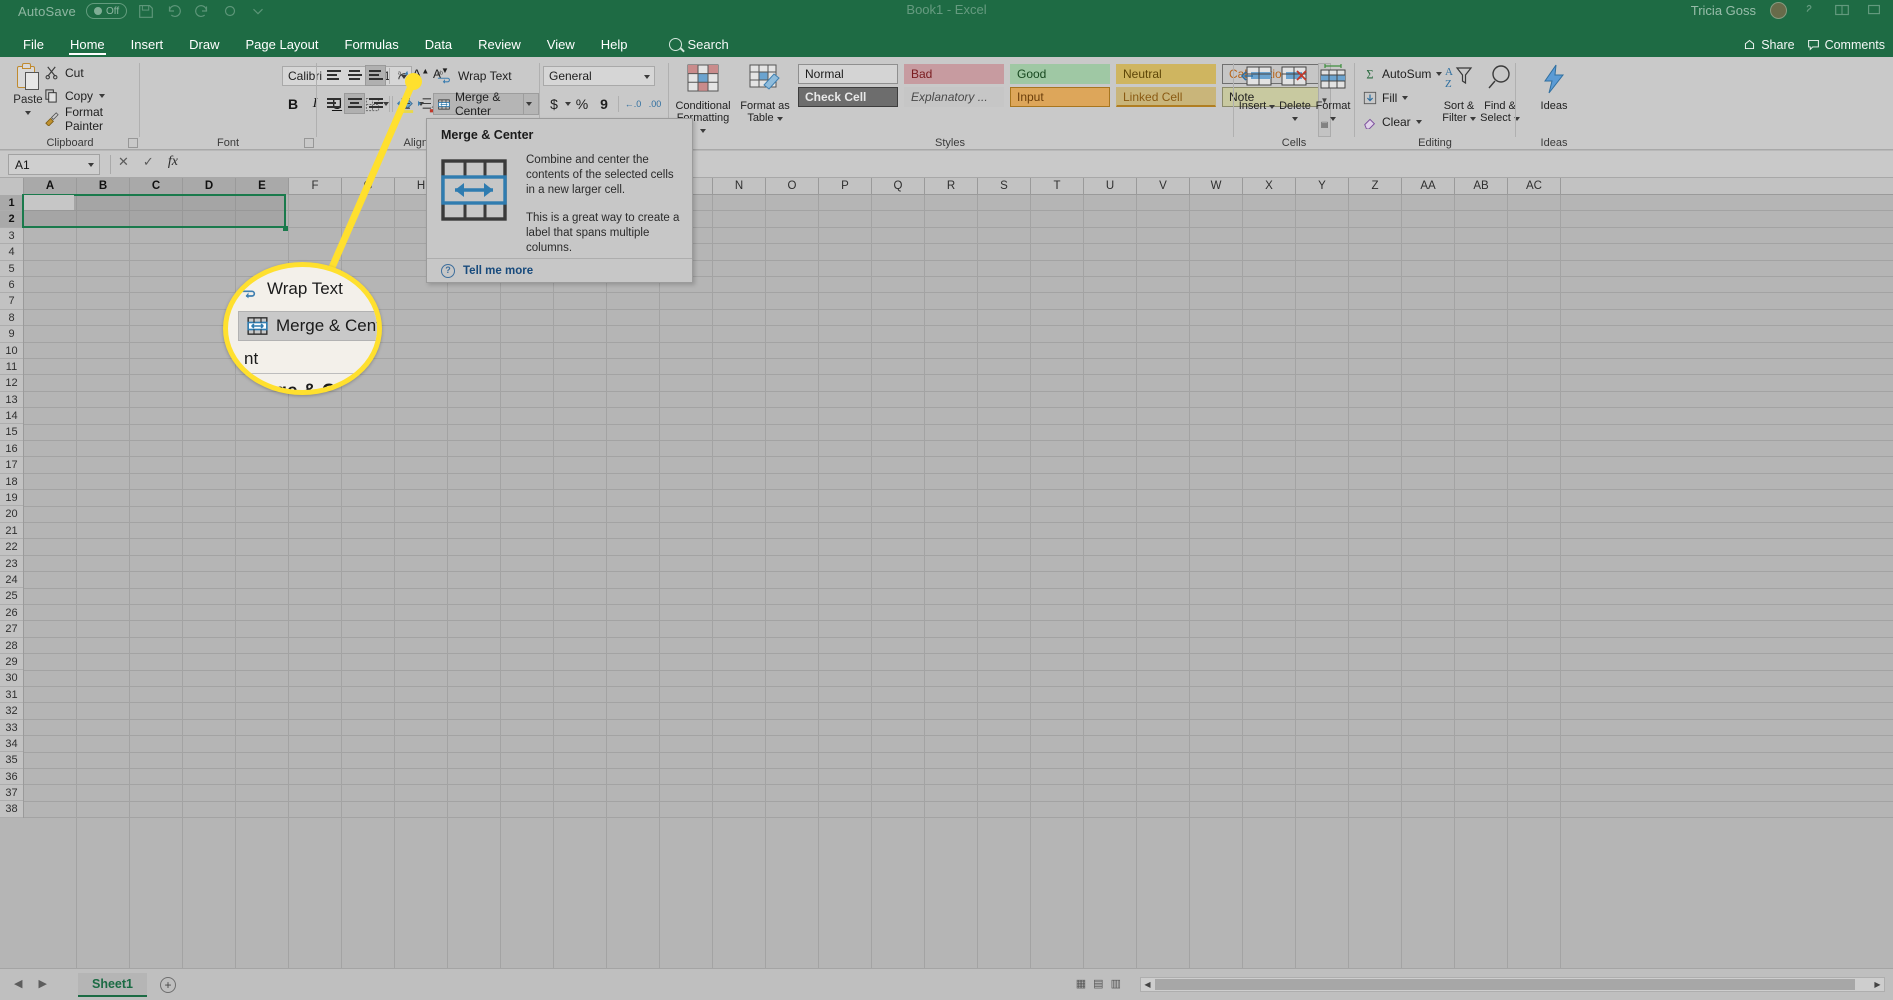 The image size is (1893, 1000). Describe the element at coordinates (1769, 45) in the screenshot. I see `share-button: Share` at that location.